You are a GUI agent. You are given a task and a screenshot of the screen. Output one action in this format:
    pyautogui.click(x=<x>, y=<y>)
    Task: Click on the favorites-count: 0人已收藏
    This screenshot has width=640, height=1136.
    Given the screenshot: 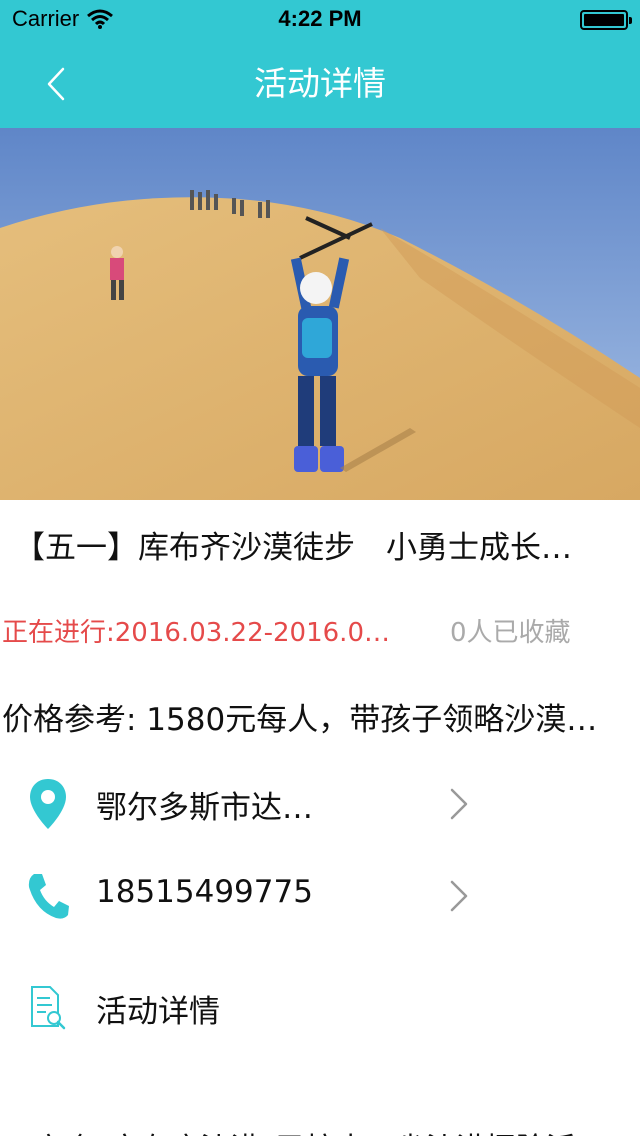 What is the action you would take?
    pyautogui.click(x=510, y=633)
    